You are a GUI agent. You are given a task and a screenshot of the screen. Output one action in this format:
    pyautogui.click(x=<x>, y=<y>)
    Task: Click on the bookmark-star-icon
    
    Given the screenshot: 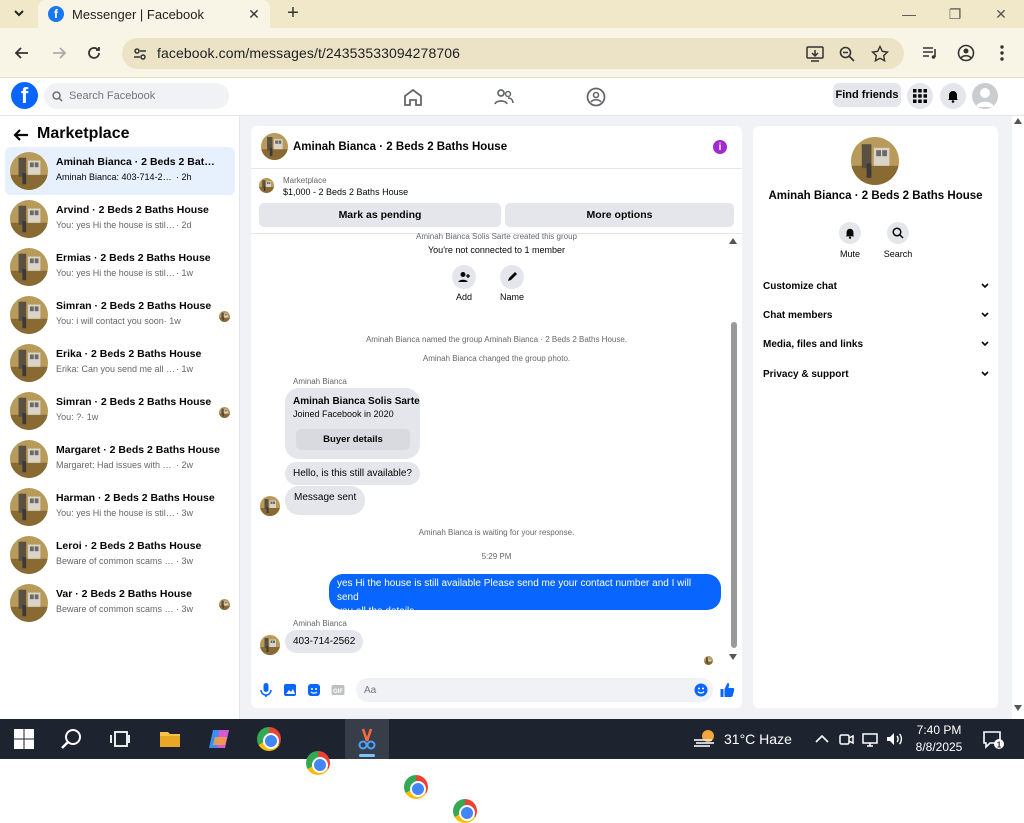 What is the action you would take?
    pyautogui.click(x=880, y=54)
    